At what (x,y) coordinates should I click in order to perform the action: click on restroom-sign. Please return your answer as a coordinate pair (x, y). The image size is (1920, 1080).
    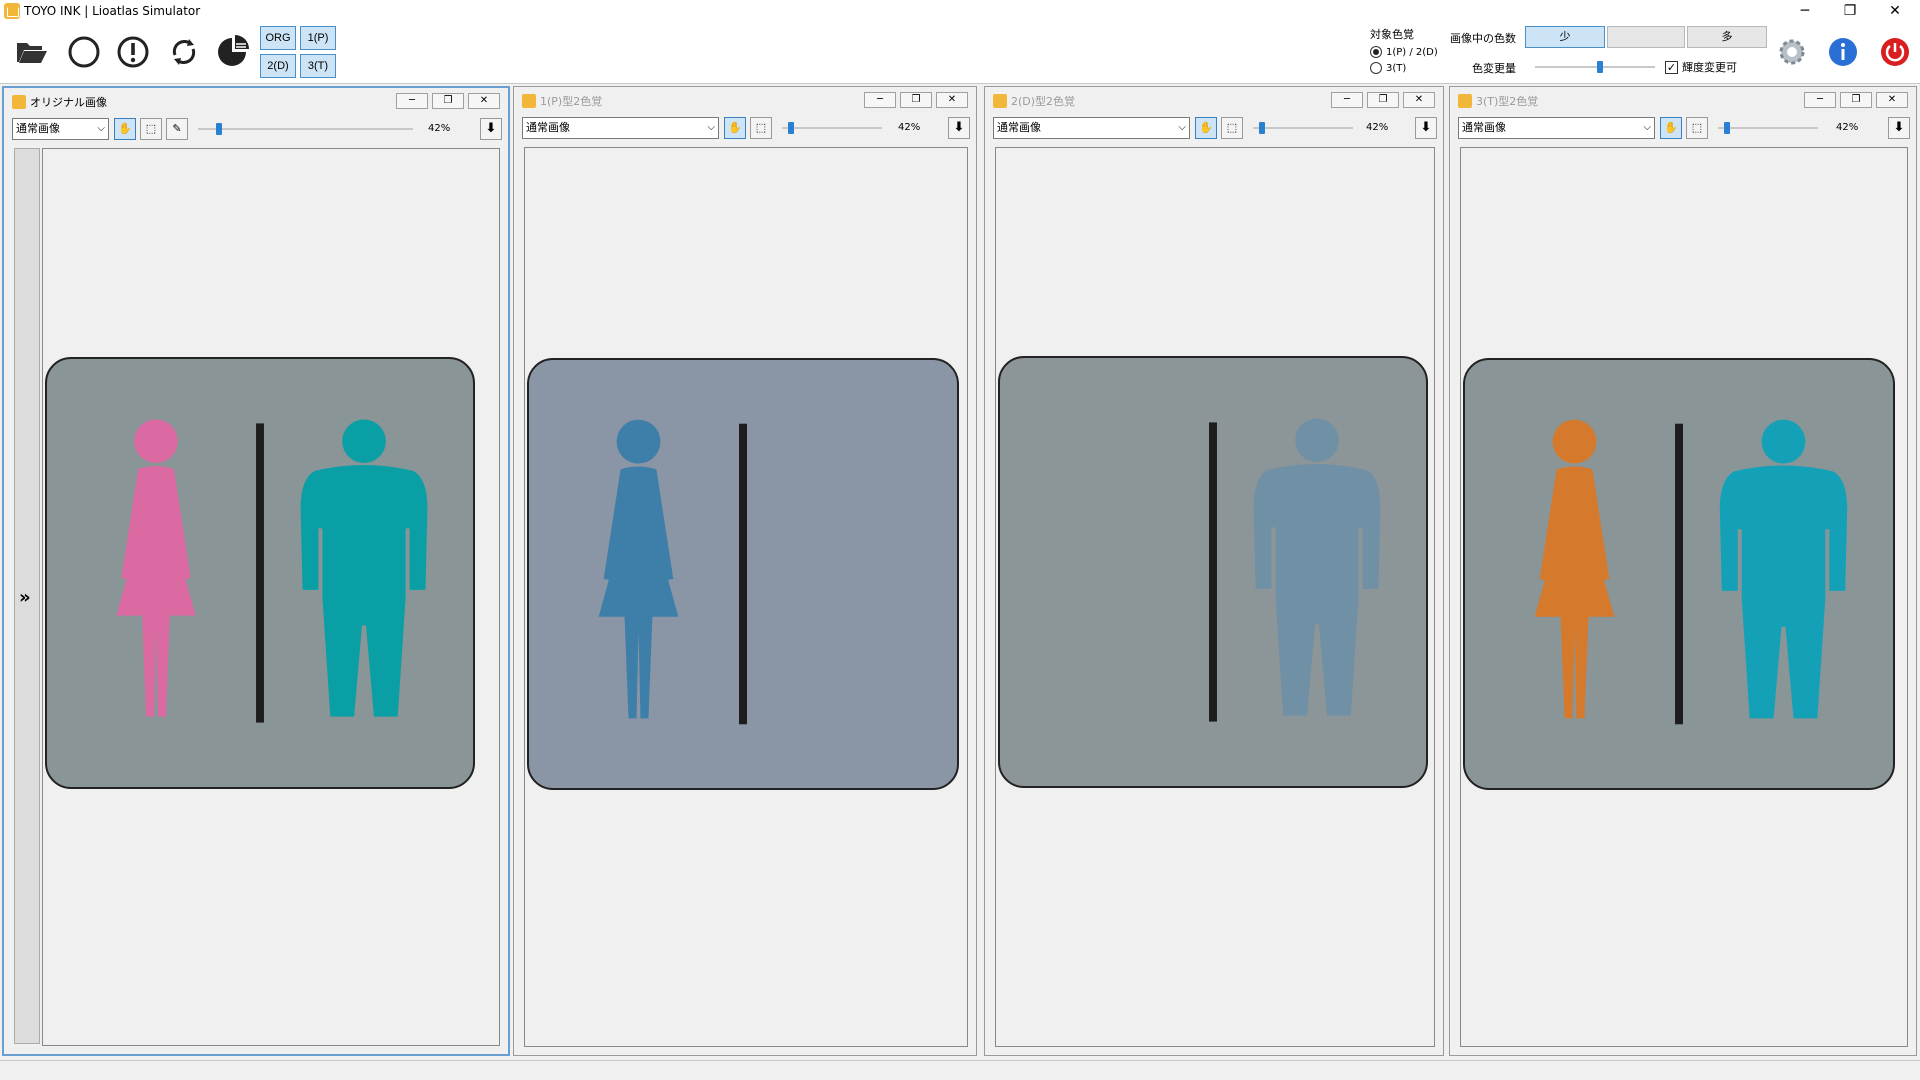
    Looking at the image, I should click on (743, 574).